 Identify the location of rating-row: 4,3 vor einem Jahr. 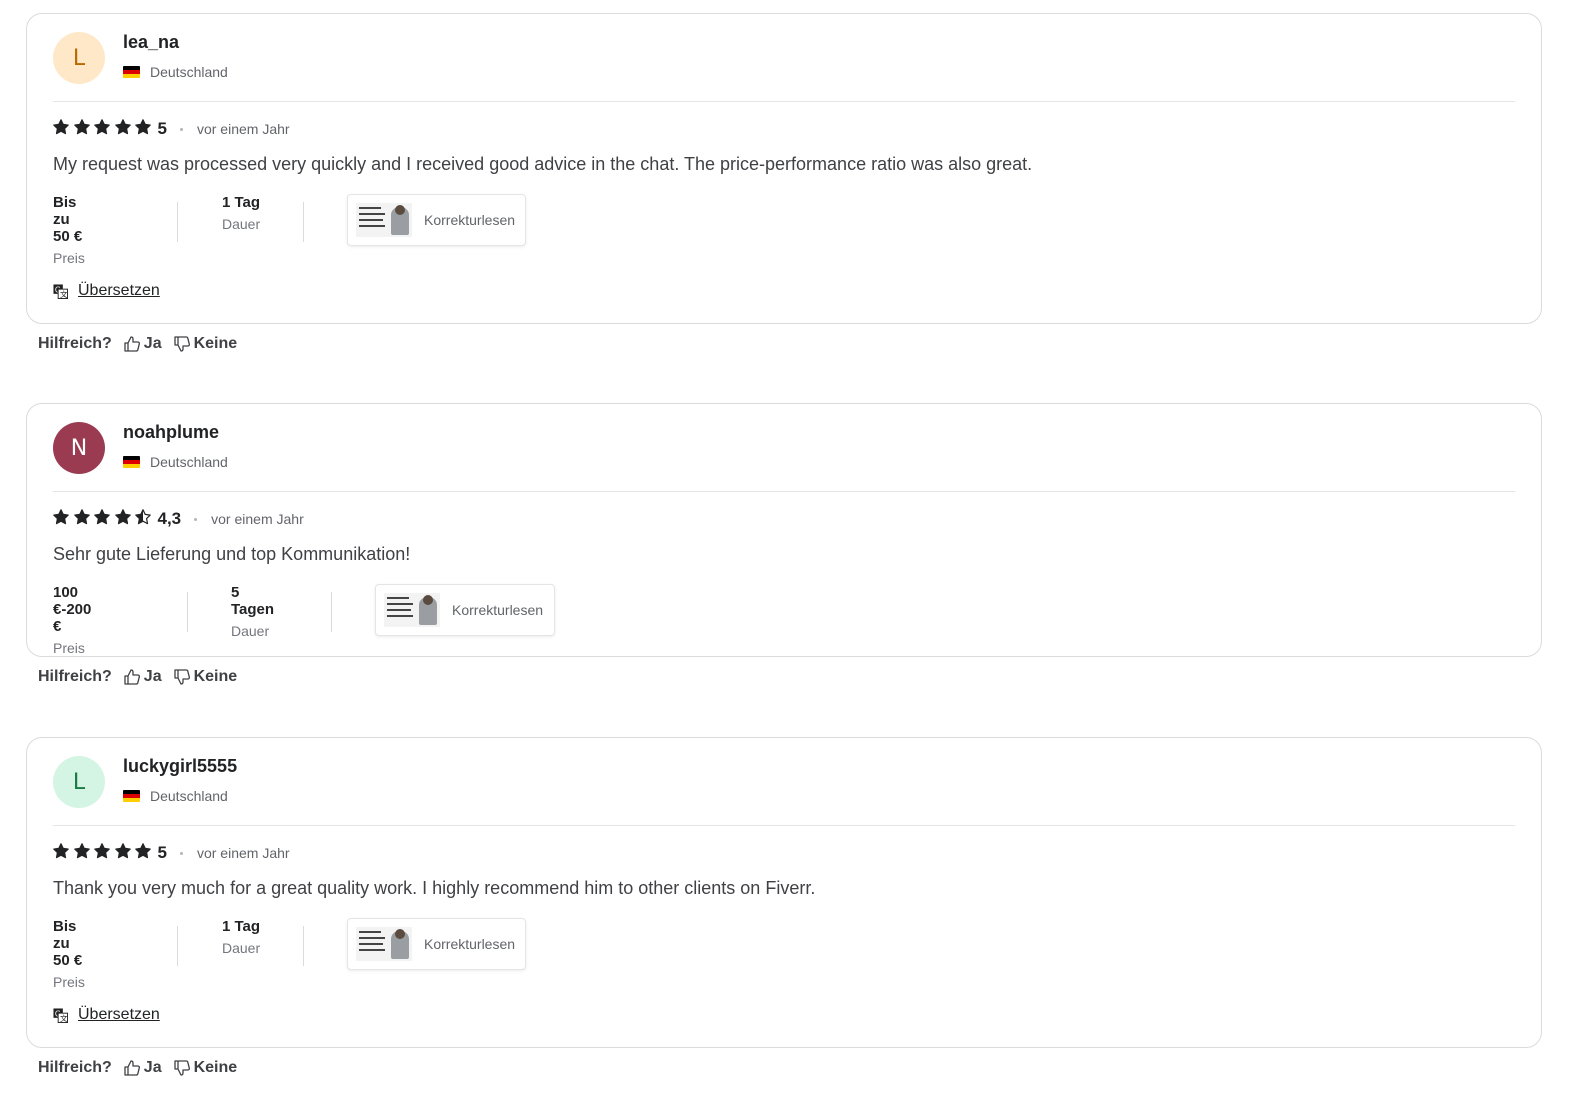
(178, 519).